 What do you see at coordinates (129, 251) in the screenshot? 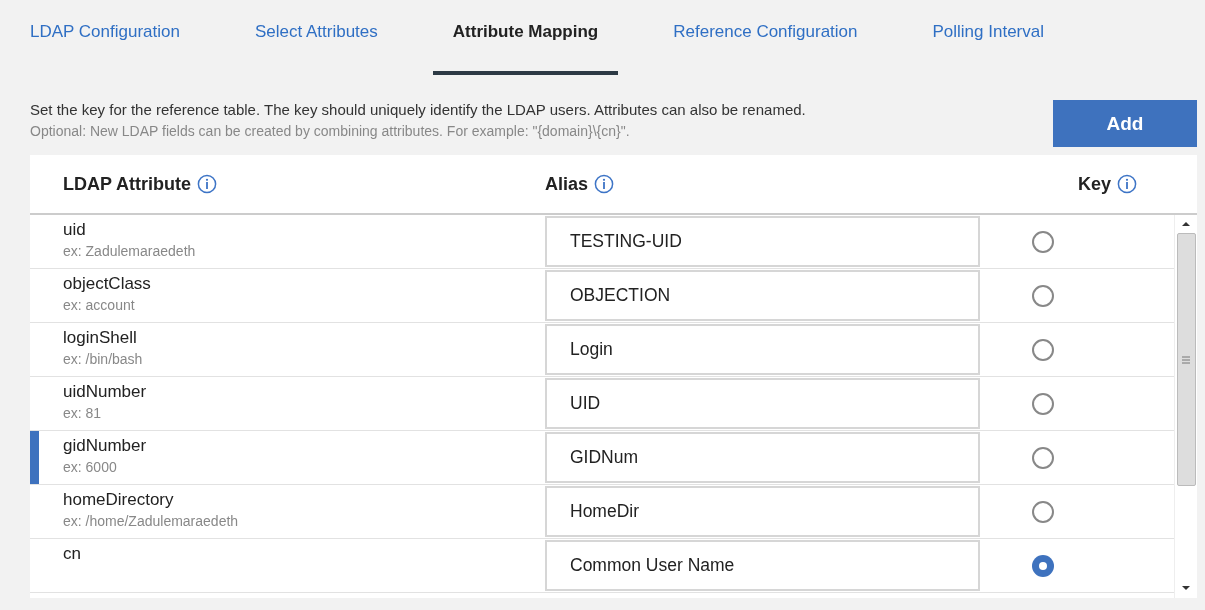
I see `example-text: ex: Zadulemaraedeth` at bounding box center [129, 251].